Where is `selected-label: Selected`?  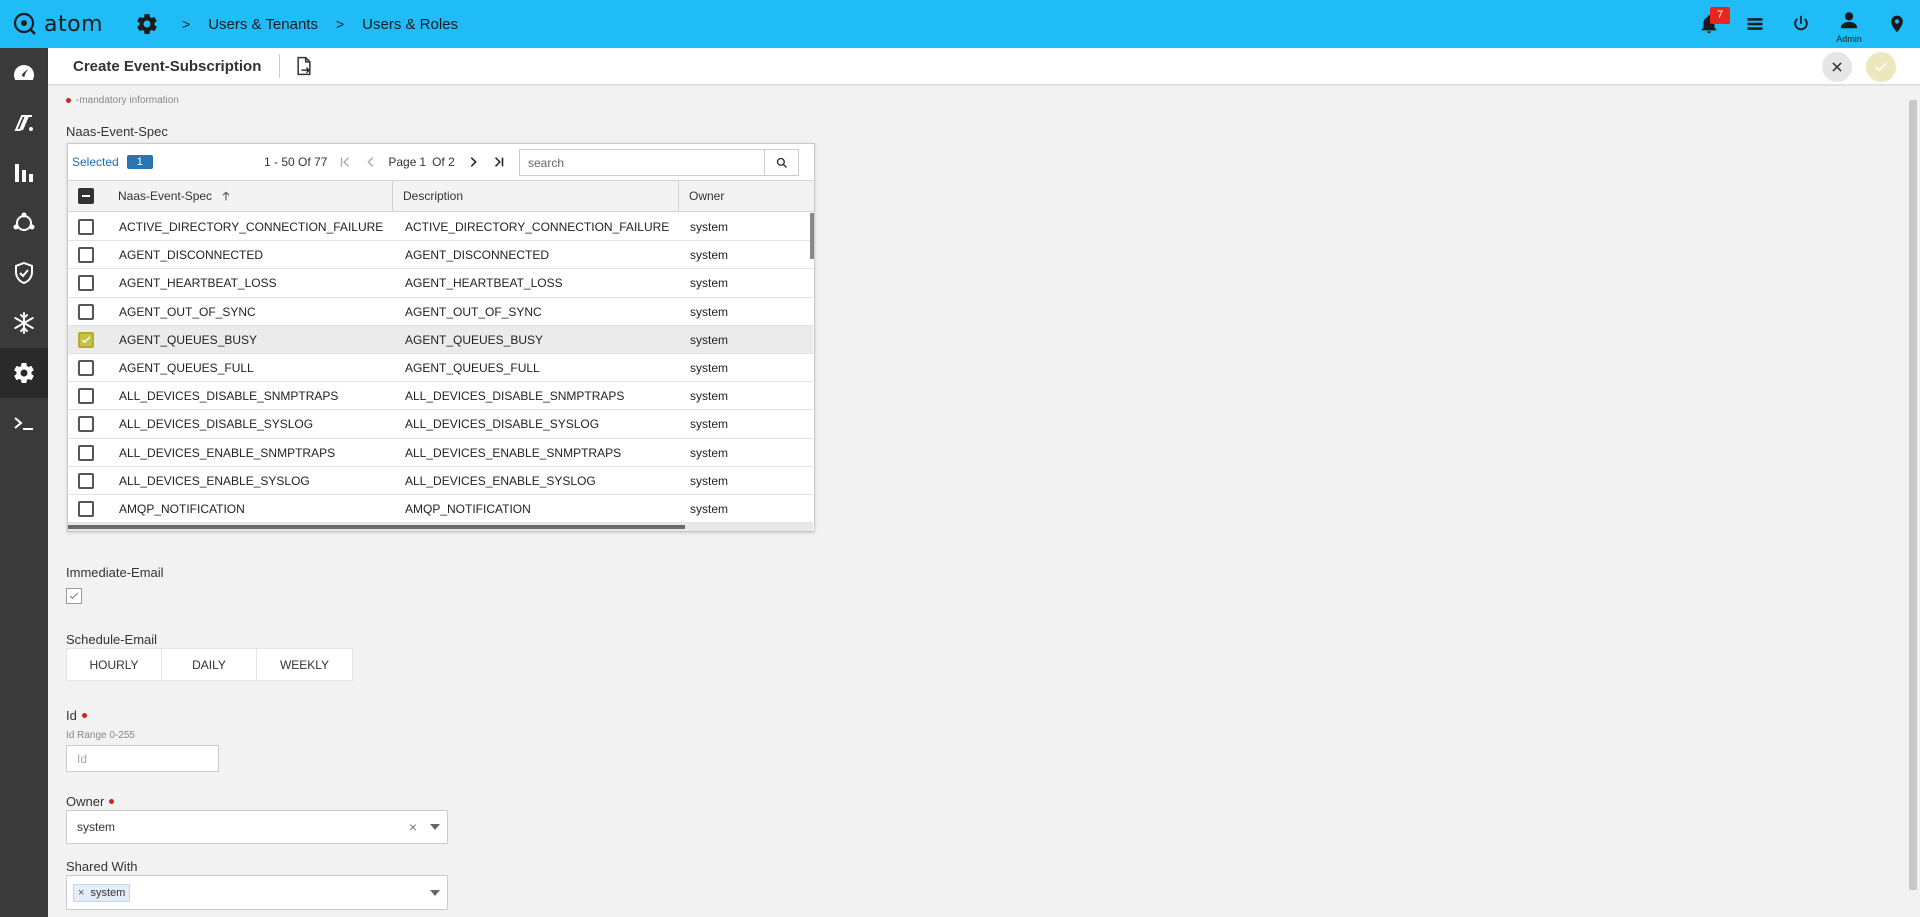
selected-label: Selected is located at coordinates (95, 162).